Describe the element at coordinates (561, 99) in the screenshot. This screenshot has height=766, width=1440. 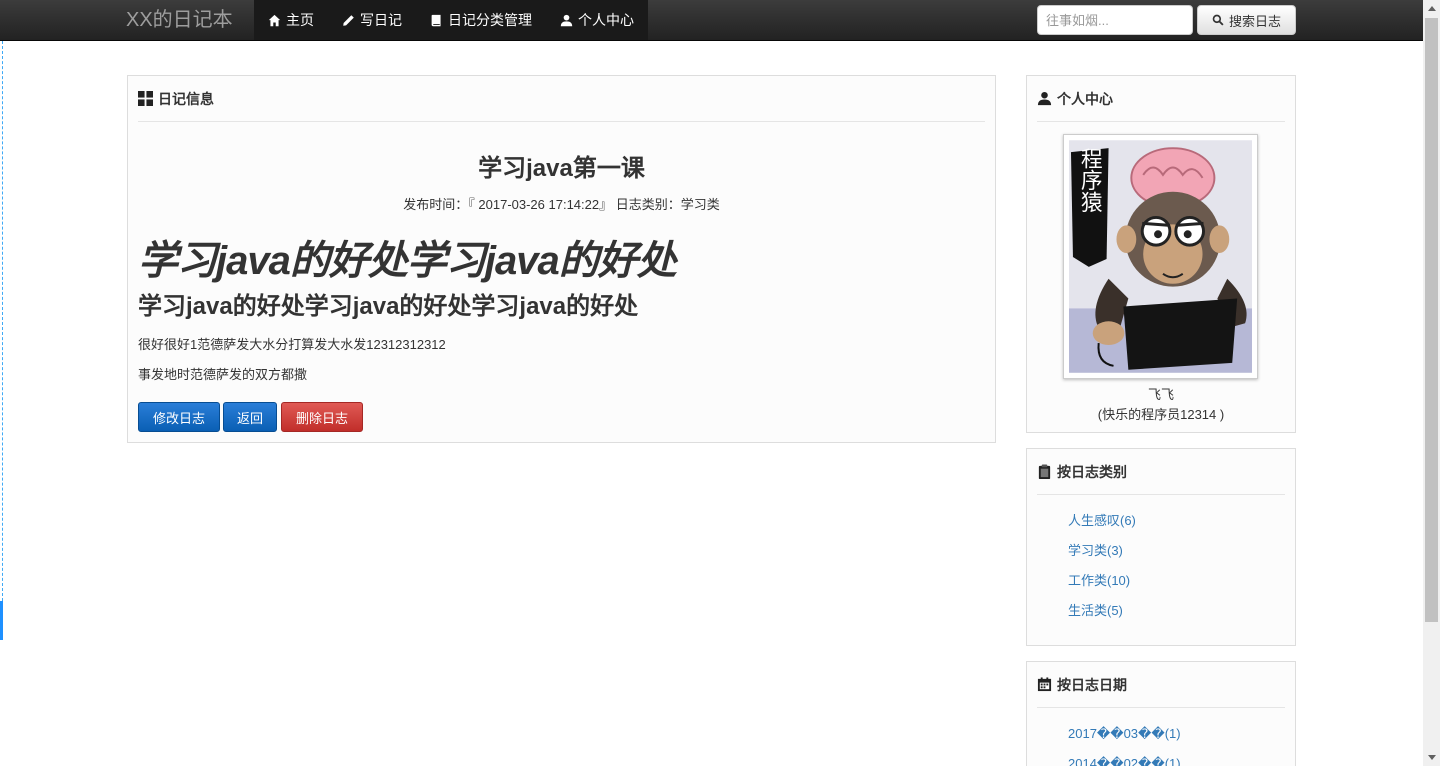
I see `diary-info-header: 日记信息` at that location.